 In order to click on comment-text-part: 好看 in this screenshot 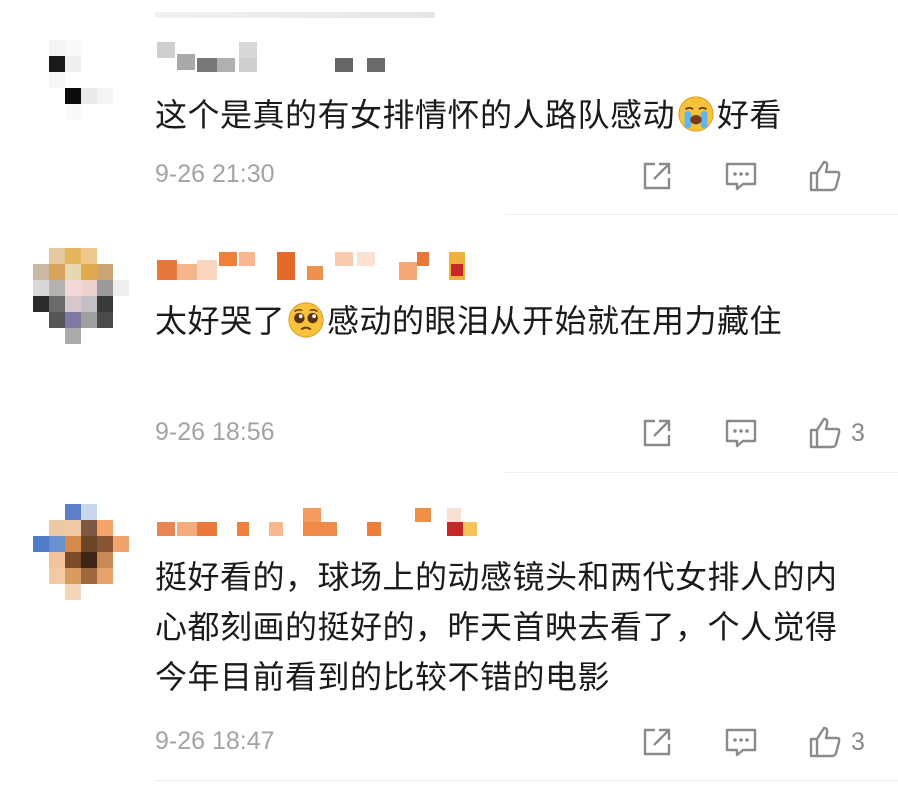, I will do `click(750, 115)`.